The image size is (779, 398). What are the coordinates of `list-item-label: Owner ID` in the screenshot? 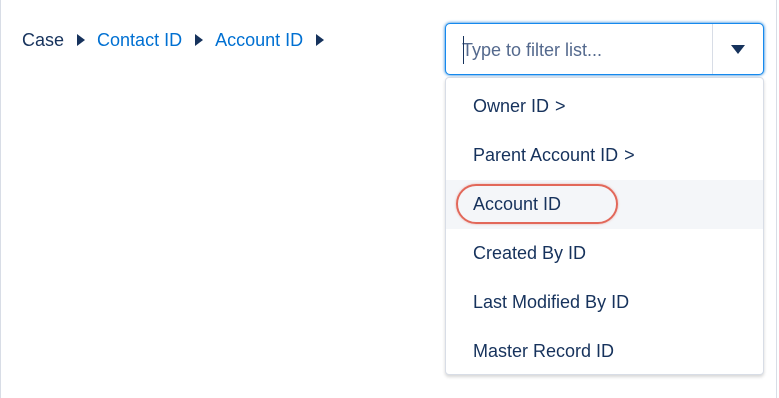 It's located at (511, 106).